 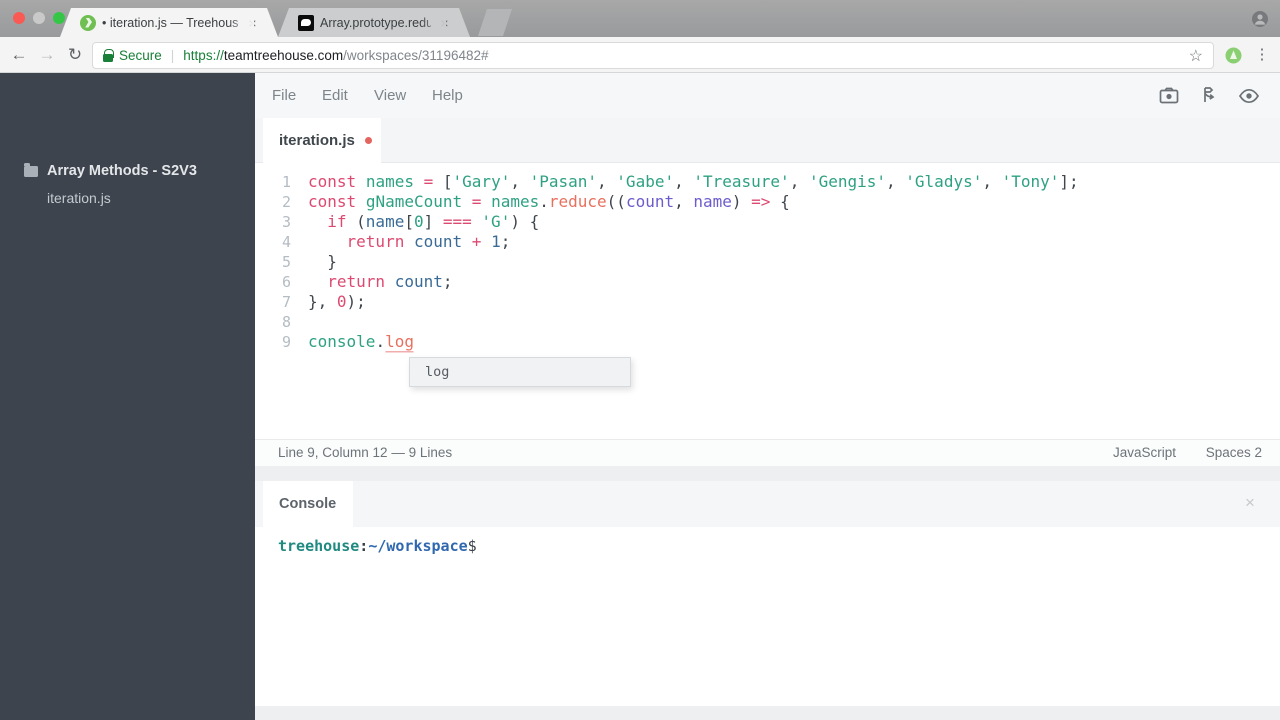 What do you see at coordinates (472, 546) in the screenshot?
I see `prompt-symbol: $` at bounding box center [472, 546].